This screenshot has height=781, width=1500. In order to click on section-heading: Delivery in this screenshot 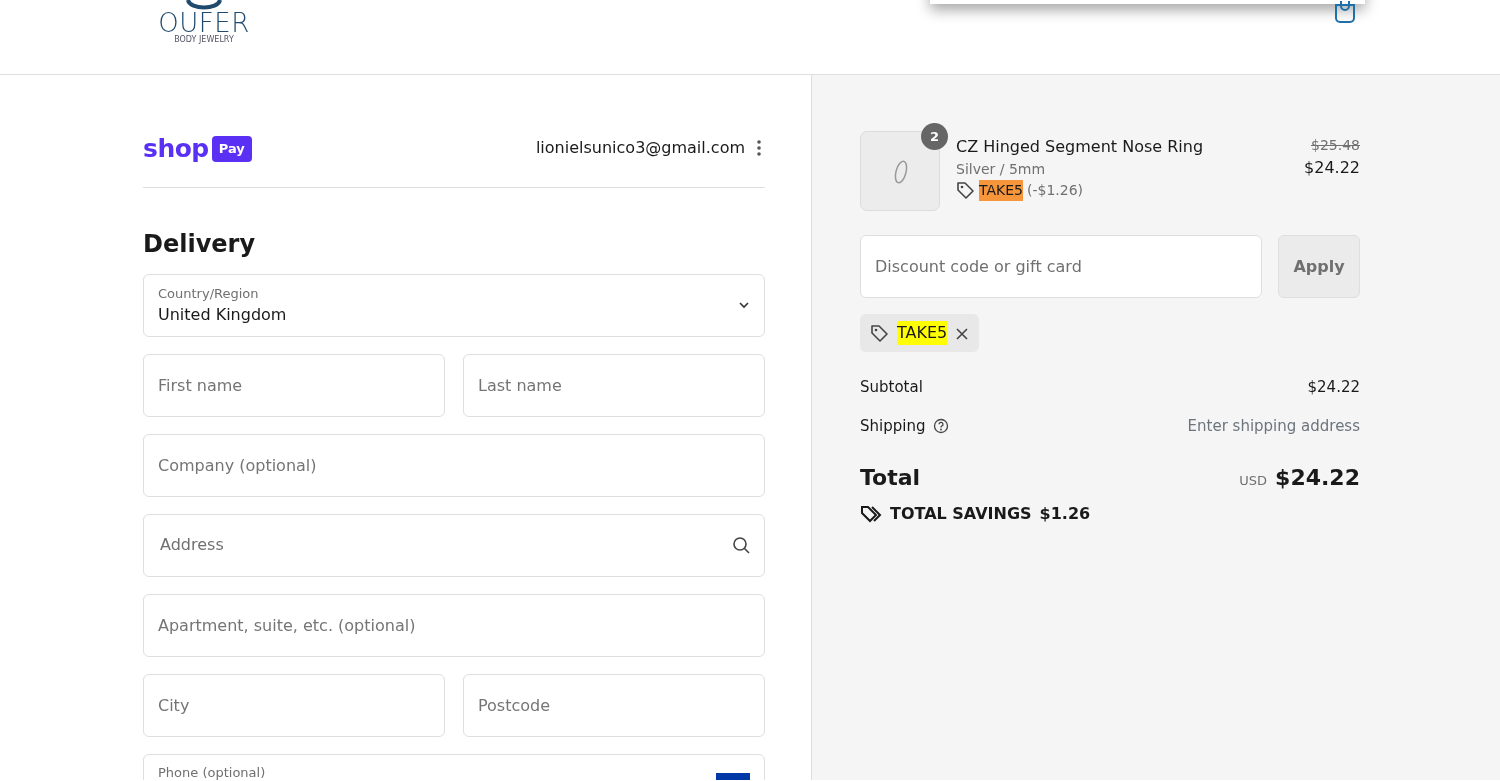, I will do `click(200, 244)`.